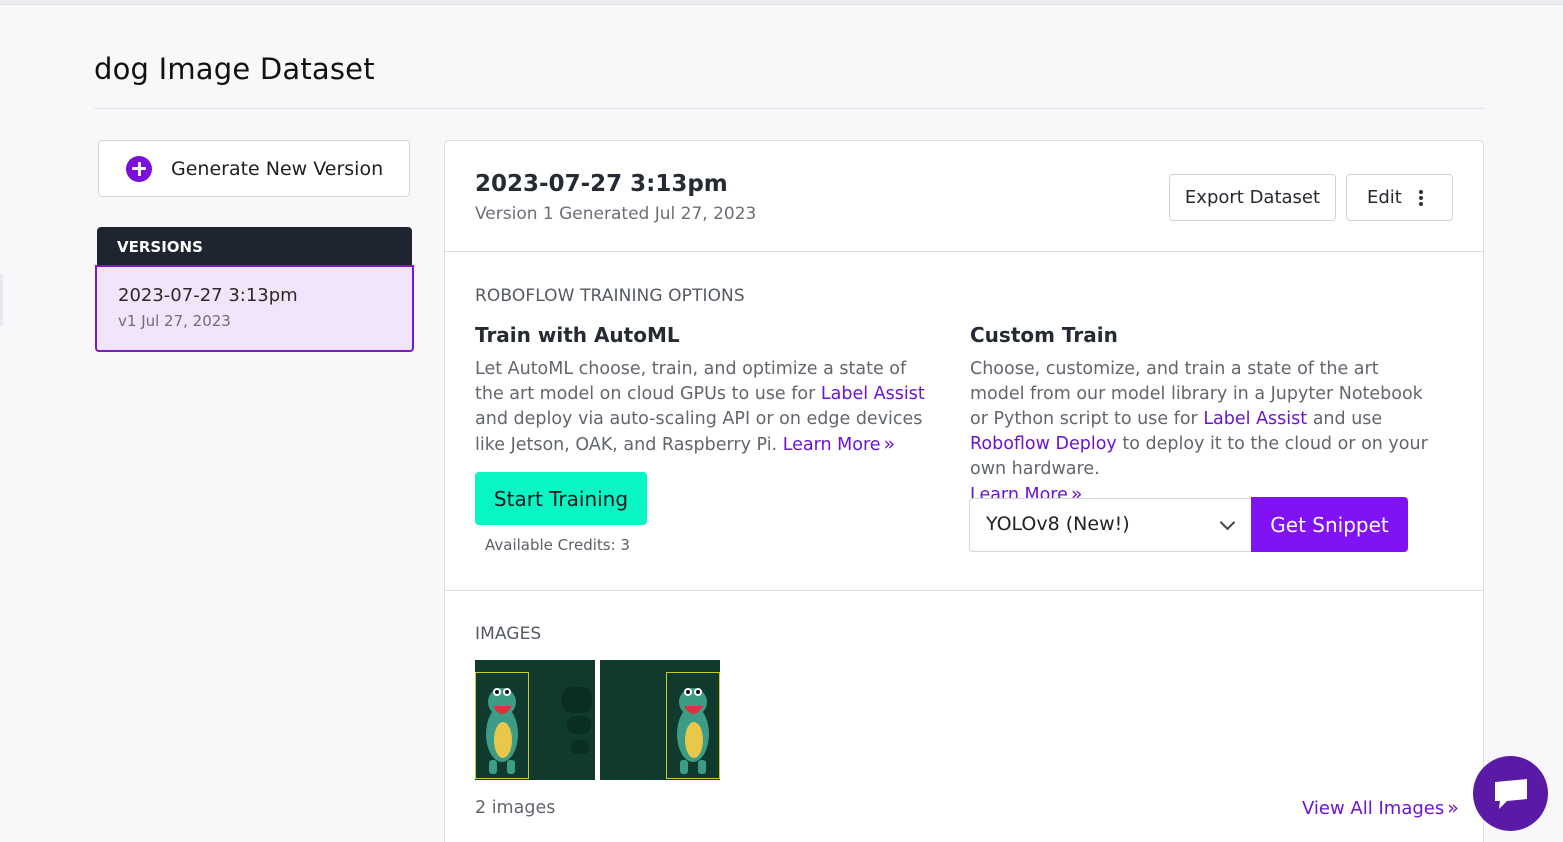 Image resolution: width=1563 pixels, height=842 pixels. What do you see at coordinates (1421, 198) in the screenshot?
I see `kebab-menu-icon` at bounding box center [1421, 198].